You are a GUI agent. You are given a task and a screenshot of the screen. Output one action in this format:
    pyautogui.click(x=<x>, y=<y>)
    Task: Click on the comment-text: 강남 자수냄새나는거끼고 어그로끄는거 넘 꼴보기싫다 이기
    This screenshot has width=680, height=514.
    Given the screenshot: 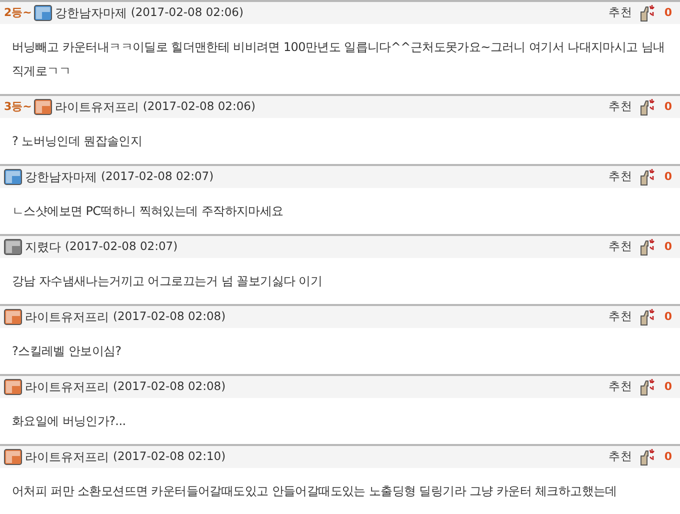 What is the action you would take?
    pyautogui.click(x=167, y=281)
    